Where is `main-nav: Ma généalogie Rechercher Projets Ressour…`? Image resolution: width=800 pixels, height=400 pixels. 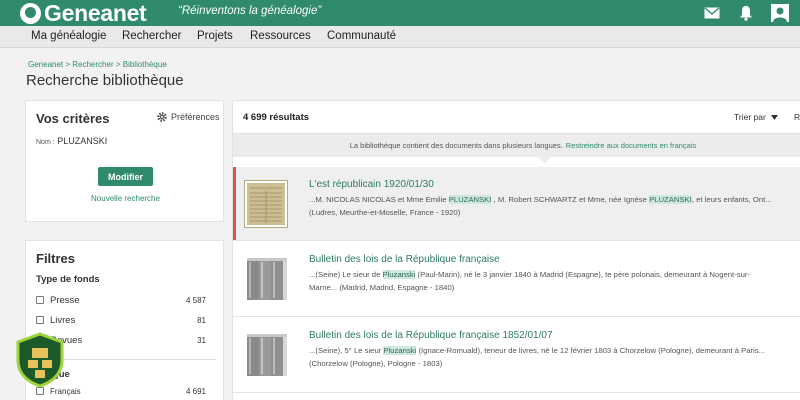 main-nav: Ma généalogie Rechercher Projets Ressour… is located at coordinates (400, 37).